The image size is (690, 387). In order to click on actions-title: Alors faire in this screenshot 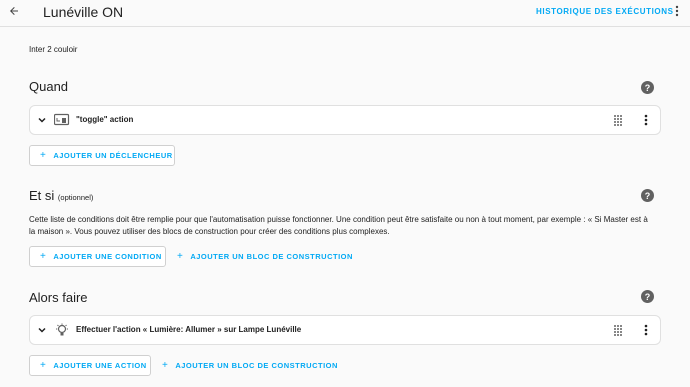, I will do `click(58, 297)`.